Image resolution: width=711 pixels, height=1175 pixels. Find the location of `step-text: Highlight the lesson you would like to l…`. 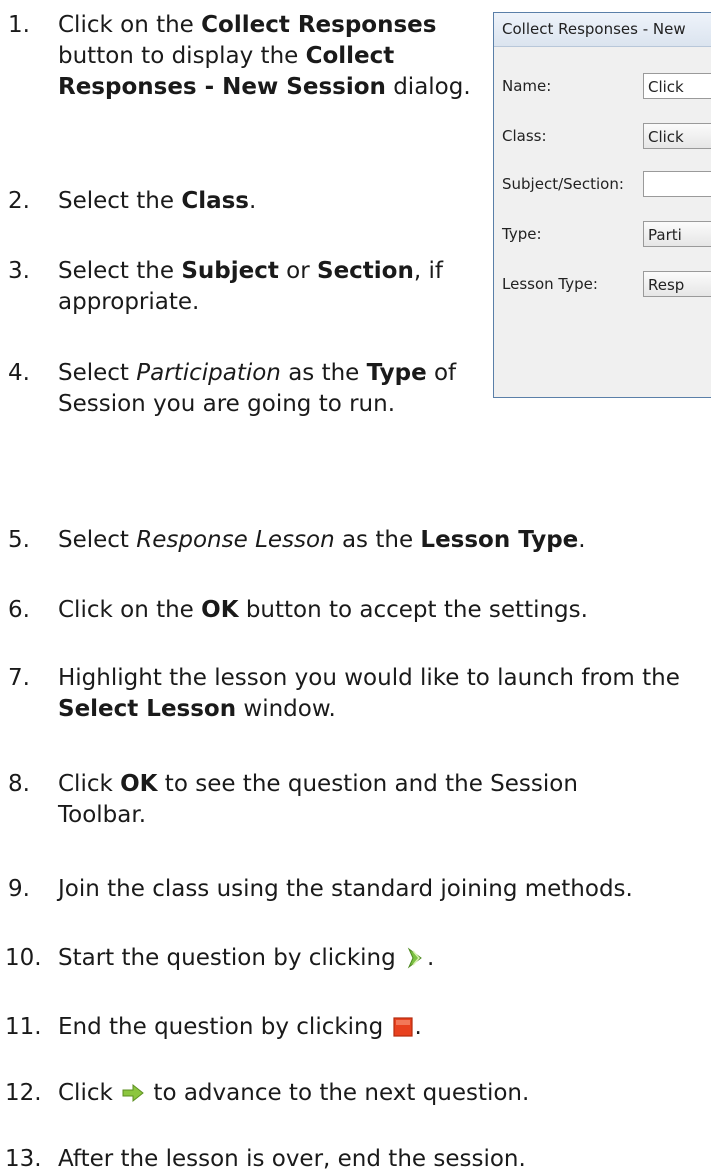

step-text: Highlight the lesson you would like to l… is located at coordinates (369, 678).